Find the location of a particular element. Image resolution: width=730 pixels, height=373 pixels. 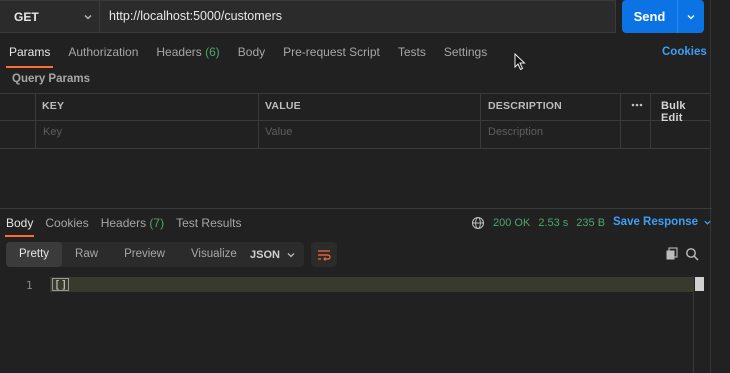

response-size: 235 B is located at coordinates (590, 223).